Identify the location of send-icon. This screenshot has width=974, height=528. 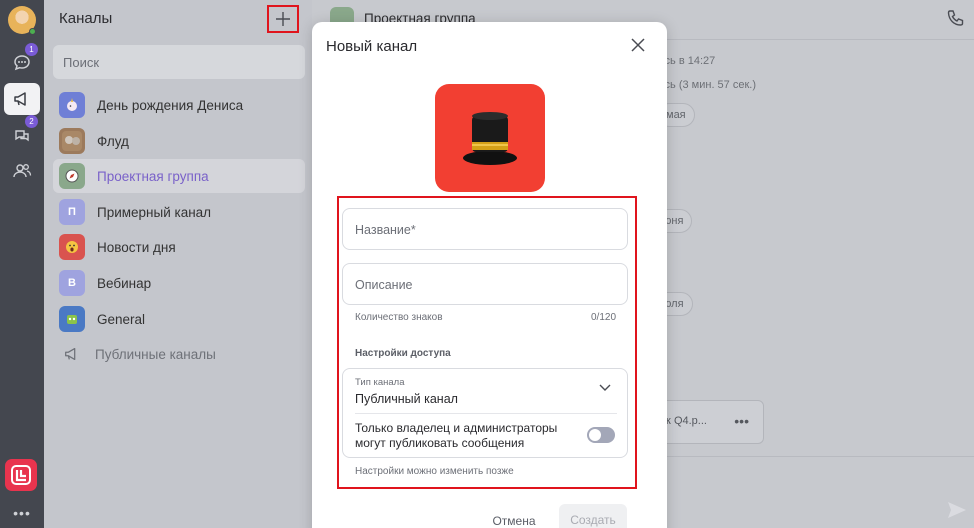
(957, 510).